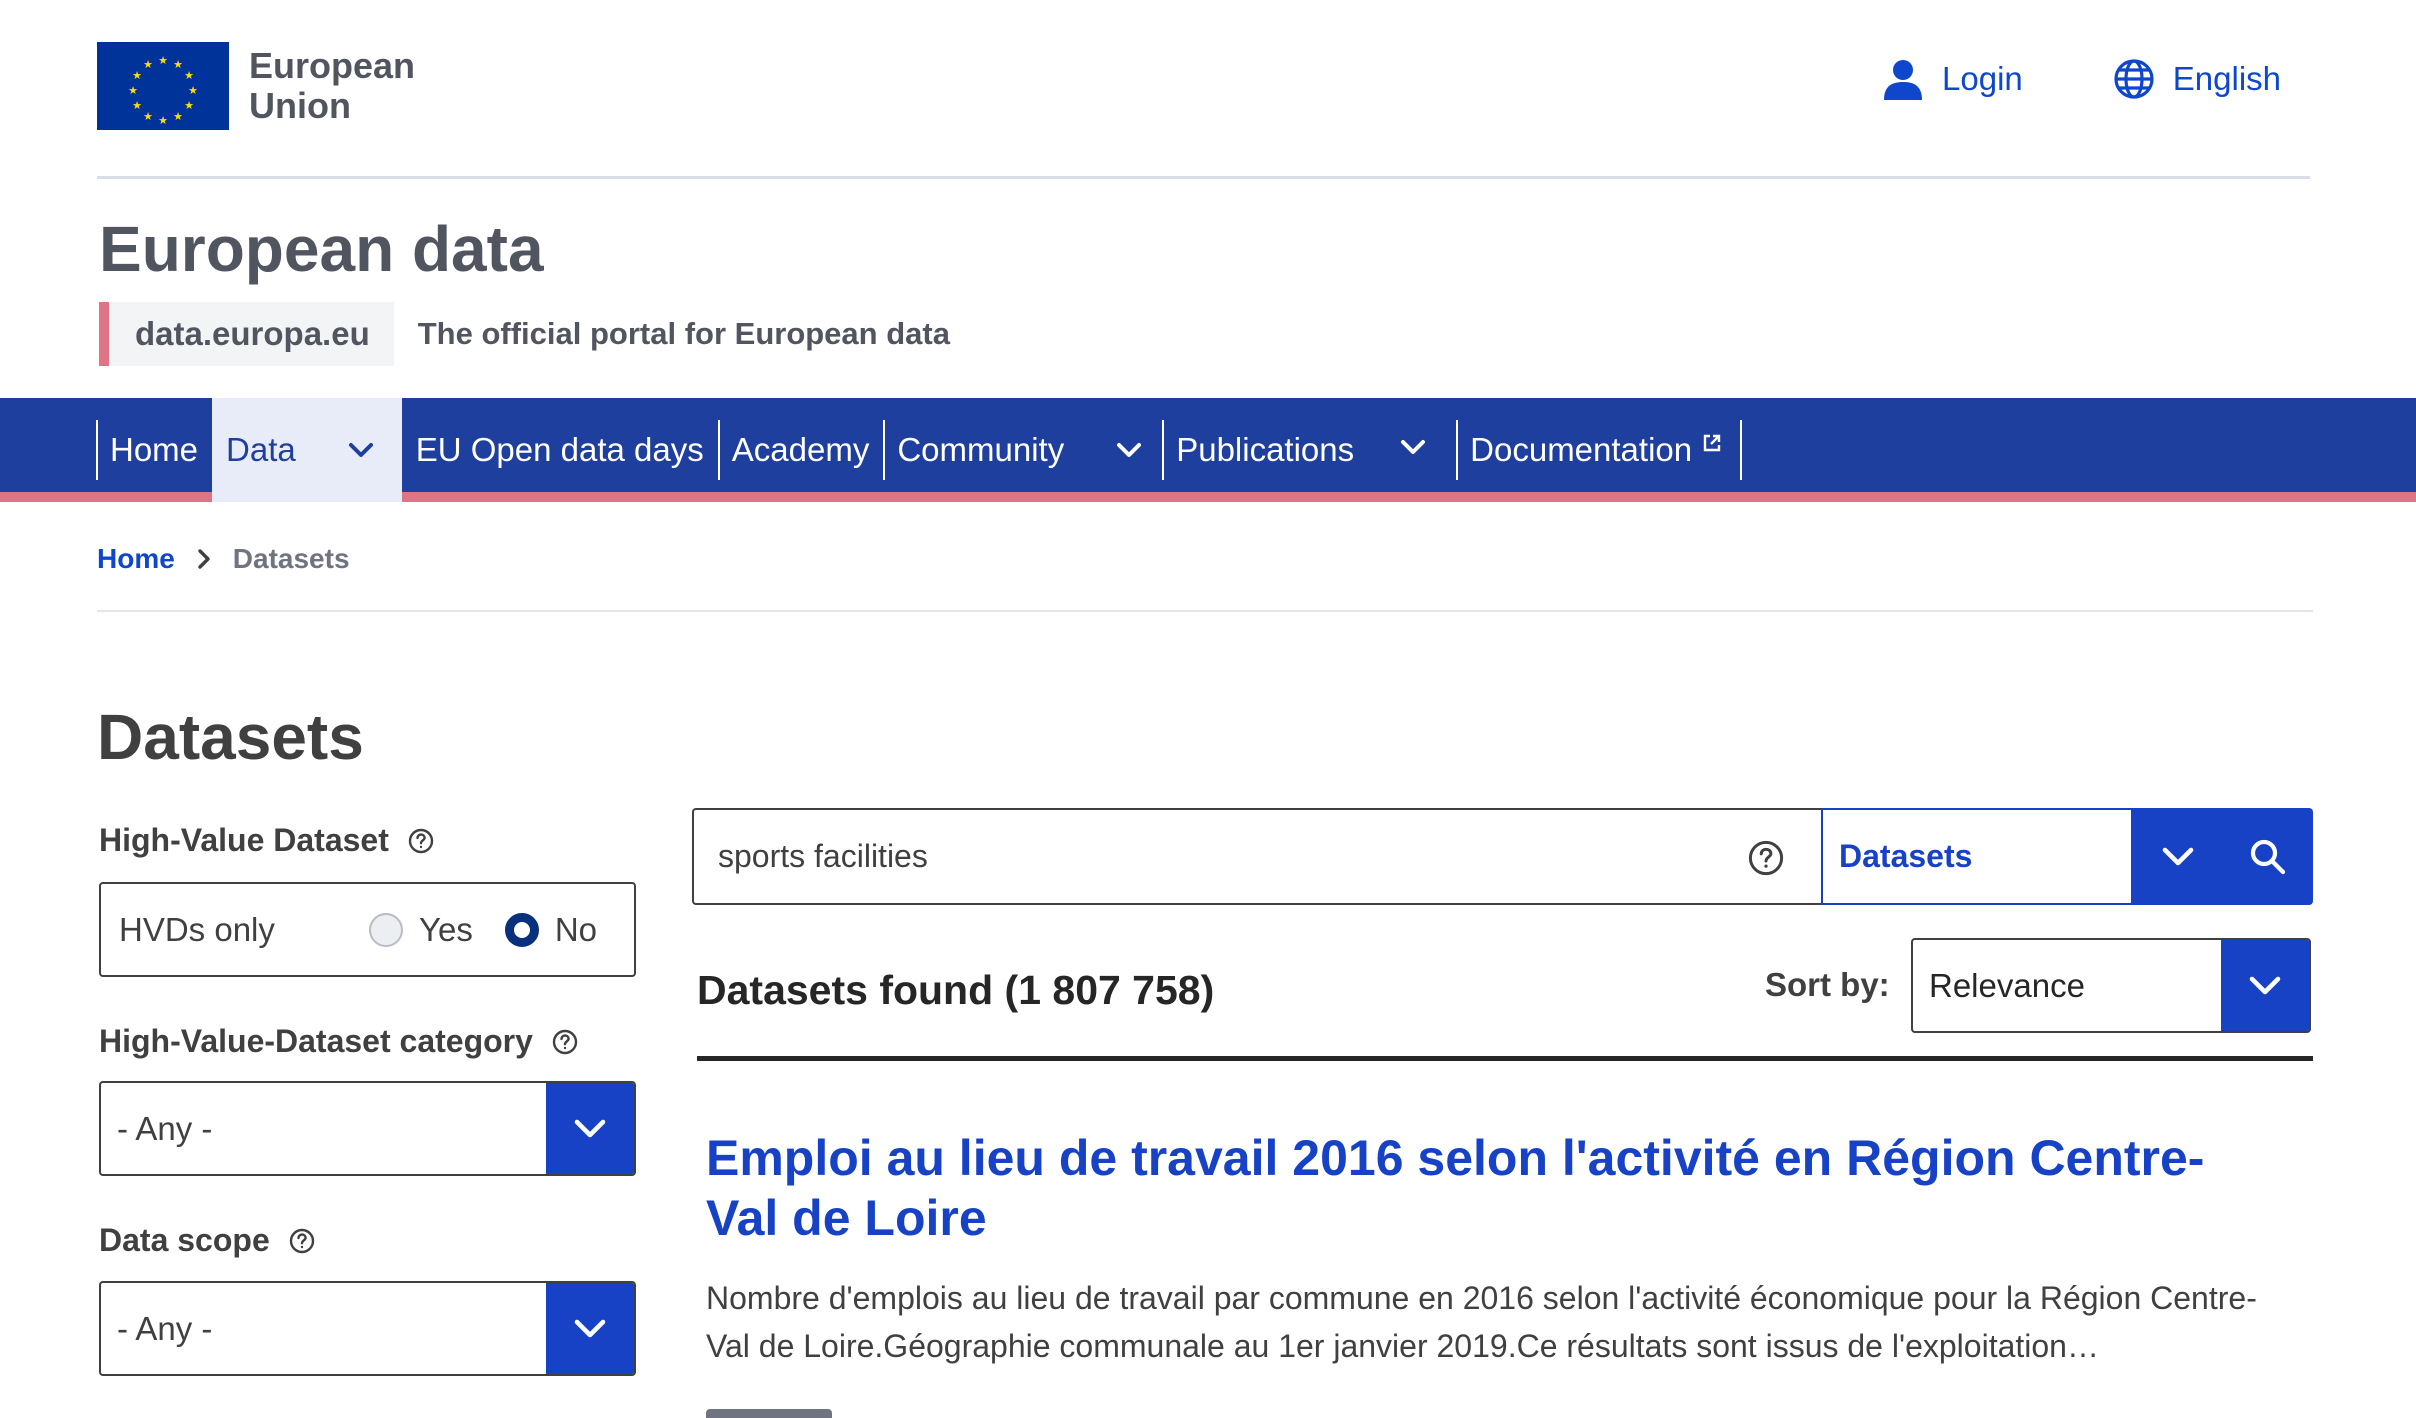 Image resolution: width=2416 pixels, height=1418 pixels. What do you see at coordinates (163, 86) in the screenshot?
I see `eu-flag-icon: ★ ★ ★ ★ ★ ★ ★ ★ ★ ★ ★ ★` at bounding box center [163, 86].